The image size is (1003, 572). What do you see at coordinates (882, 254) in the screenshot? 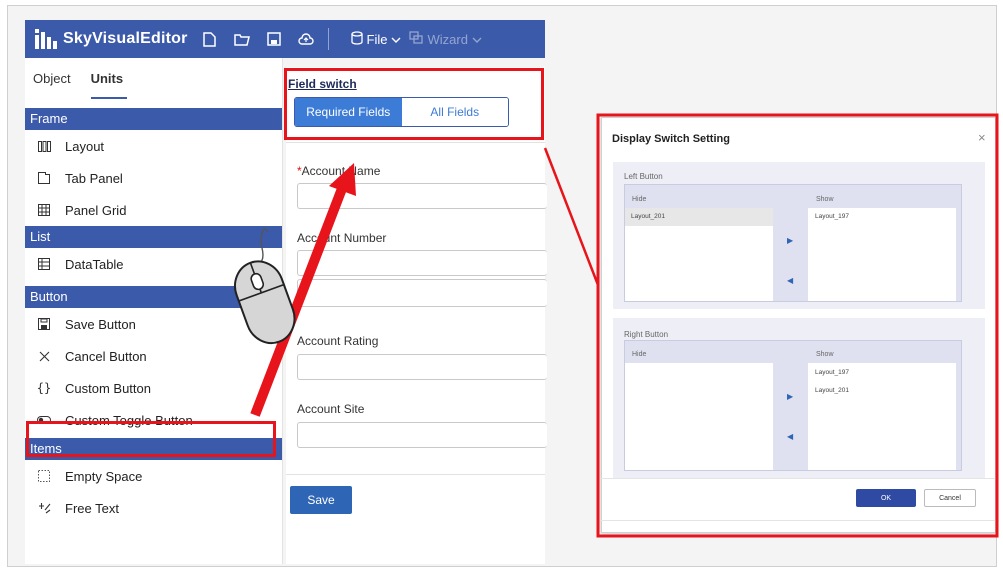
I see `left-show-list` at bounding box center [882, 254].